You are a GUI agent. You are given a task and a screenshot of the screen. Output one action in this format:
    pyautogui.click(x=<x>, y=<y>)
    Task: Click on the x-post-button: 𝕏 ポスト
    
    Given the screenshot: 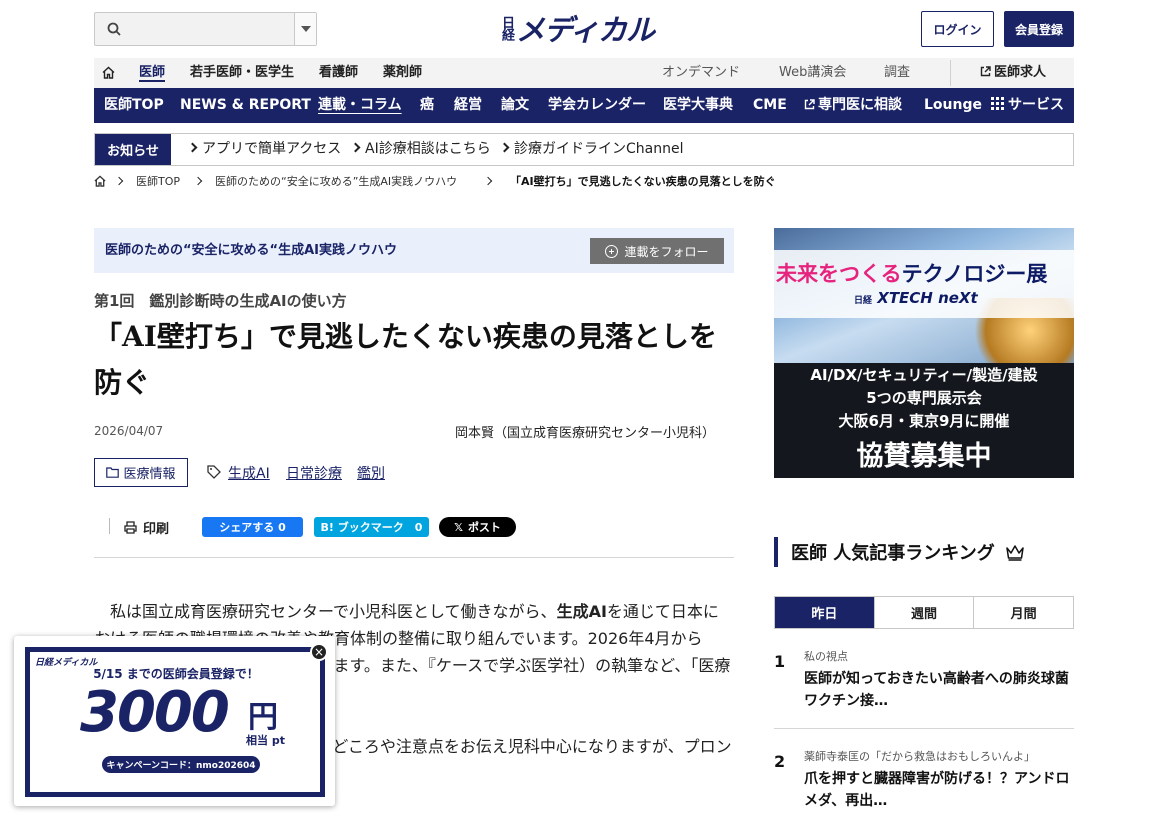 What is the action you would take?
    pyautogui.click(x=477, y=527)
    